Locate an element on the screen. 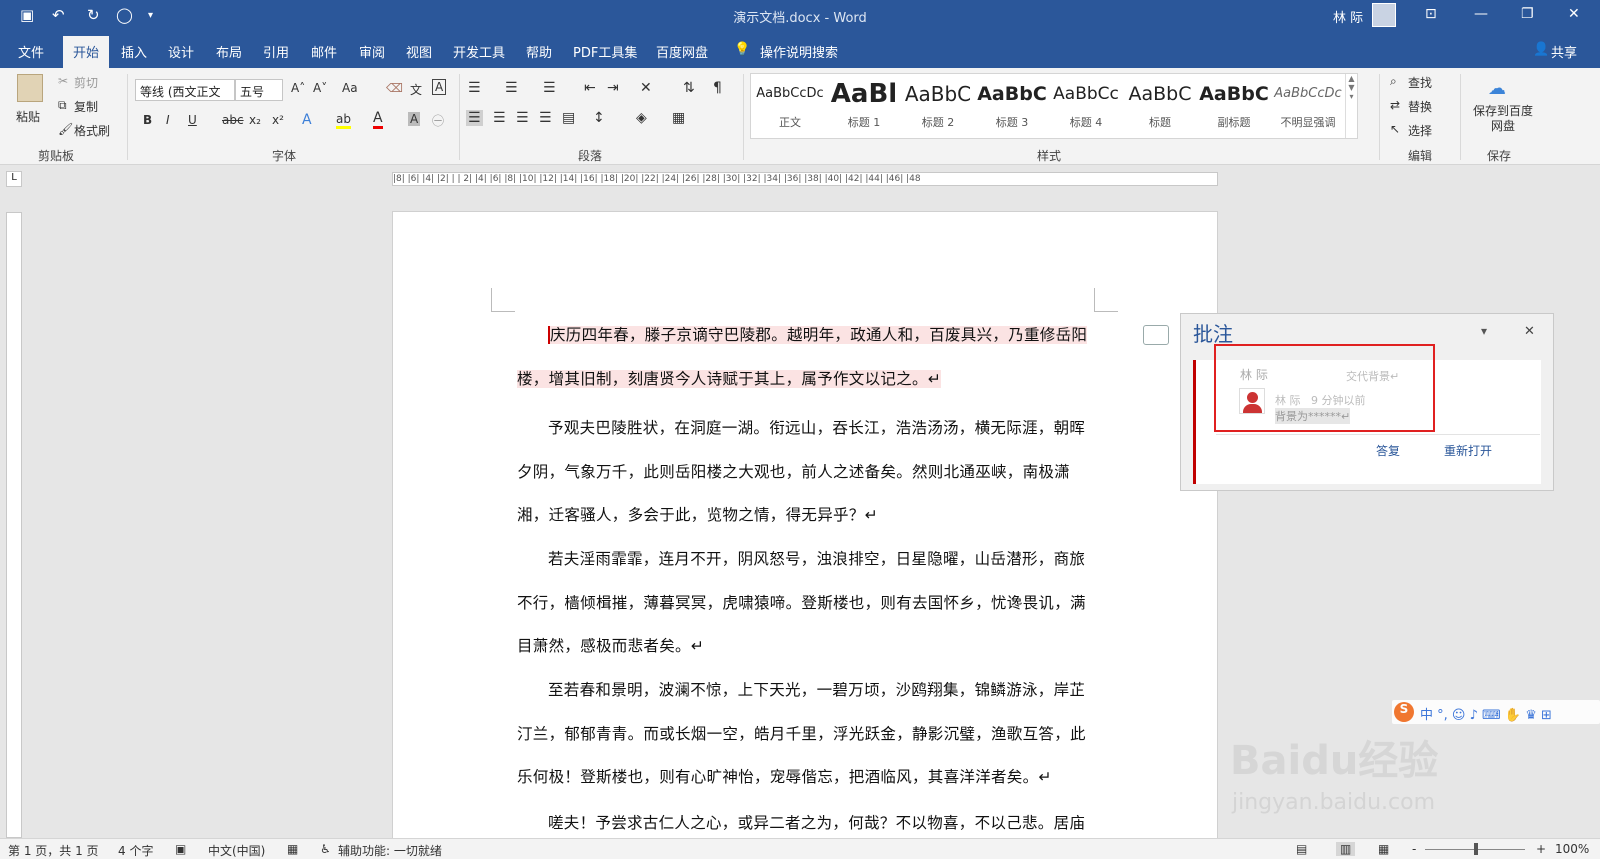  tab-mailings: 邮件 is located at coordinates (324, 51).